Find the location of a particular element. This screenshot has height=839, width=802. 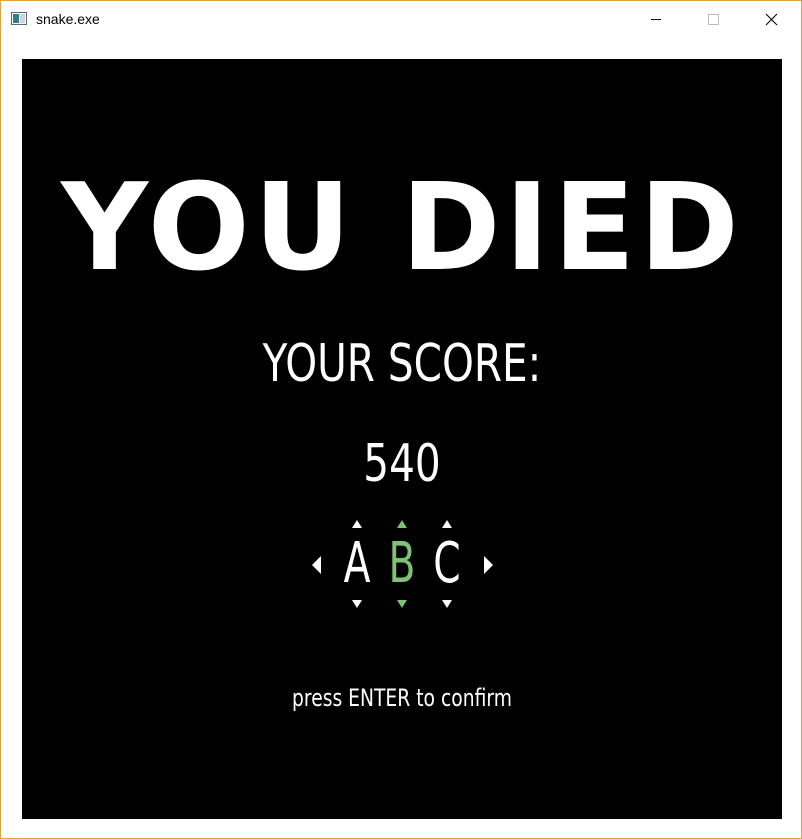

minimize-button is located at coordinates (656, 19).